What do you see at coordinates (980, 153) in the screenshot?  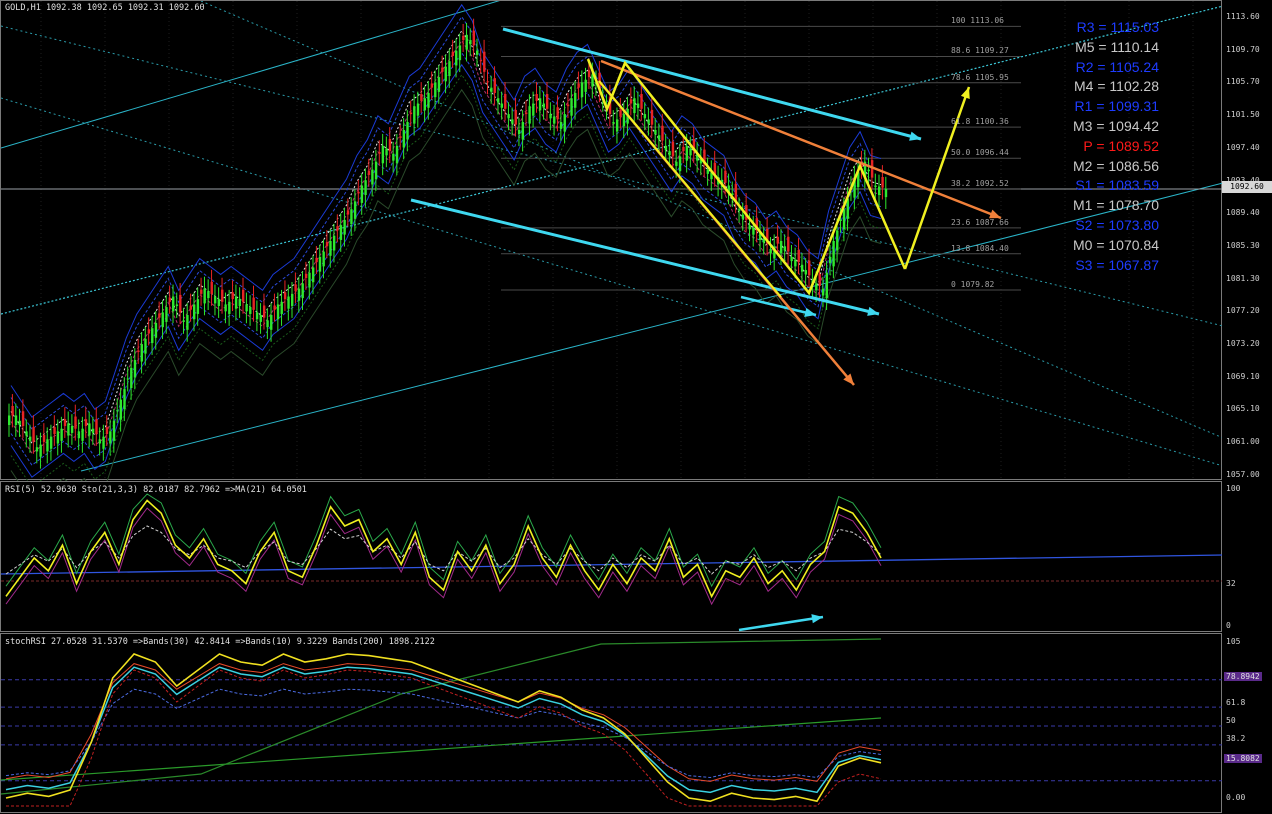 I see `fib-level-label: 50.0 1096.44` at bounding box center [980, 153].